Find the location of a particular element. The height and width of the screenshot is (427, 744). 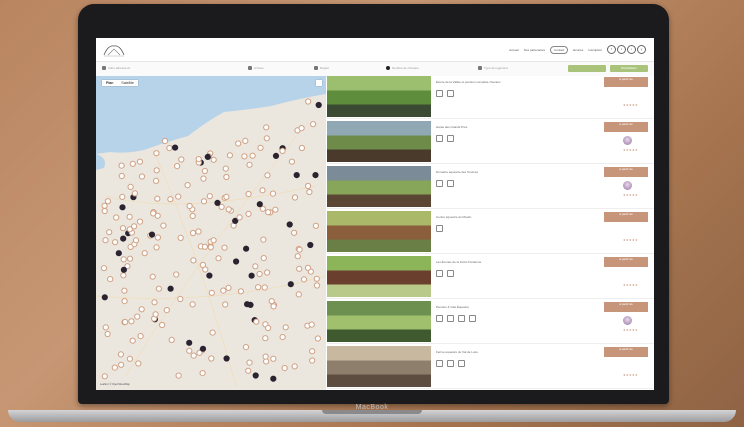

logo-icon is located at coordinates (114, 50).